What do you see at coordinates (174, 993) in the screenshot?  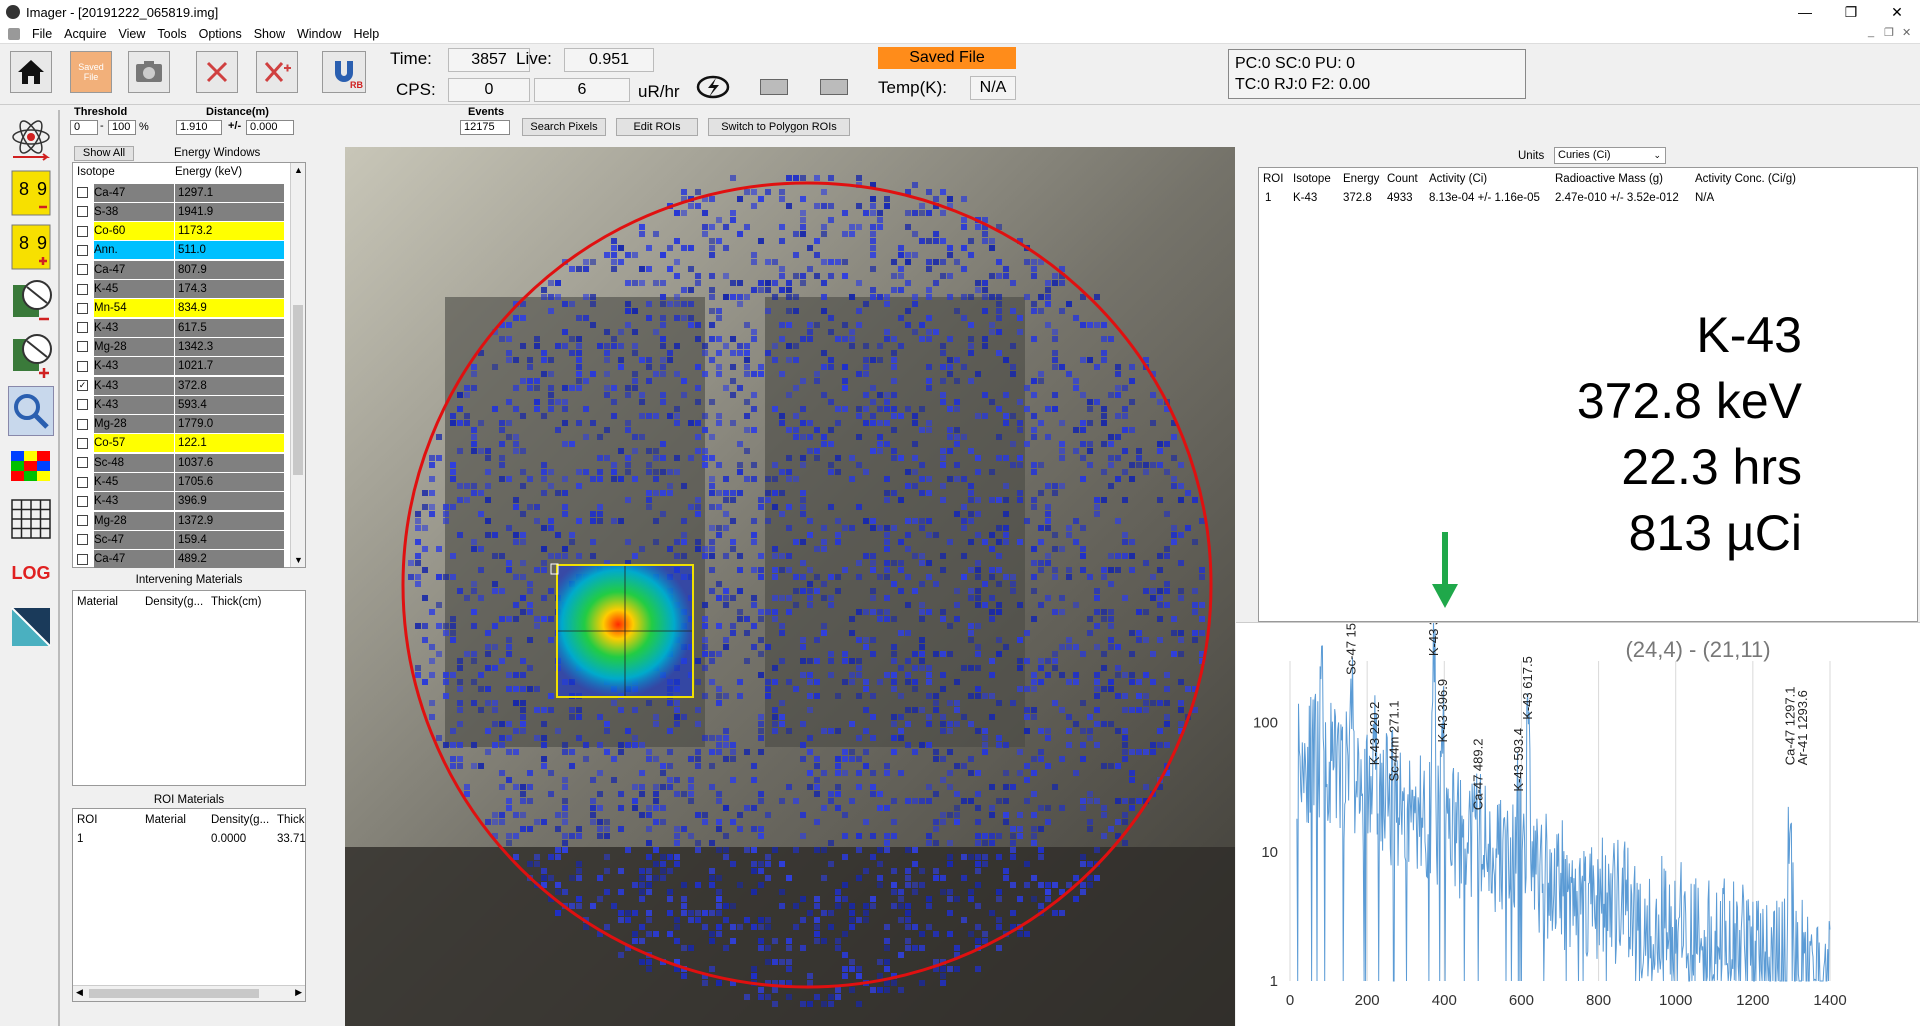 I see `roi-materials-hscrollbar-thumb` at bounding box center [174, 993].